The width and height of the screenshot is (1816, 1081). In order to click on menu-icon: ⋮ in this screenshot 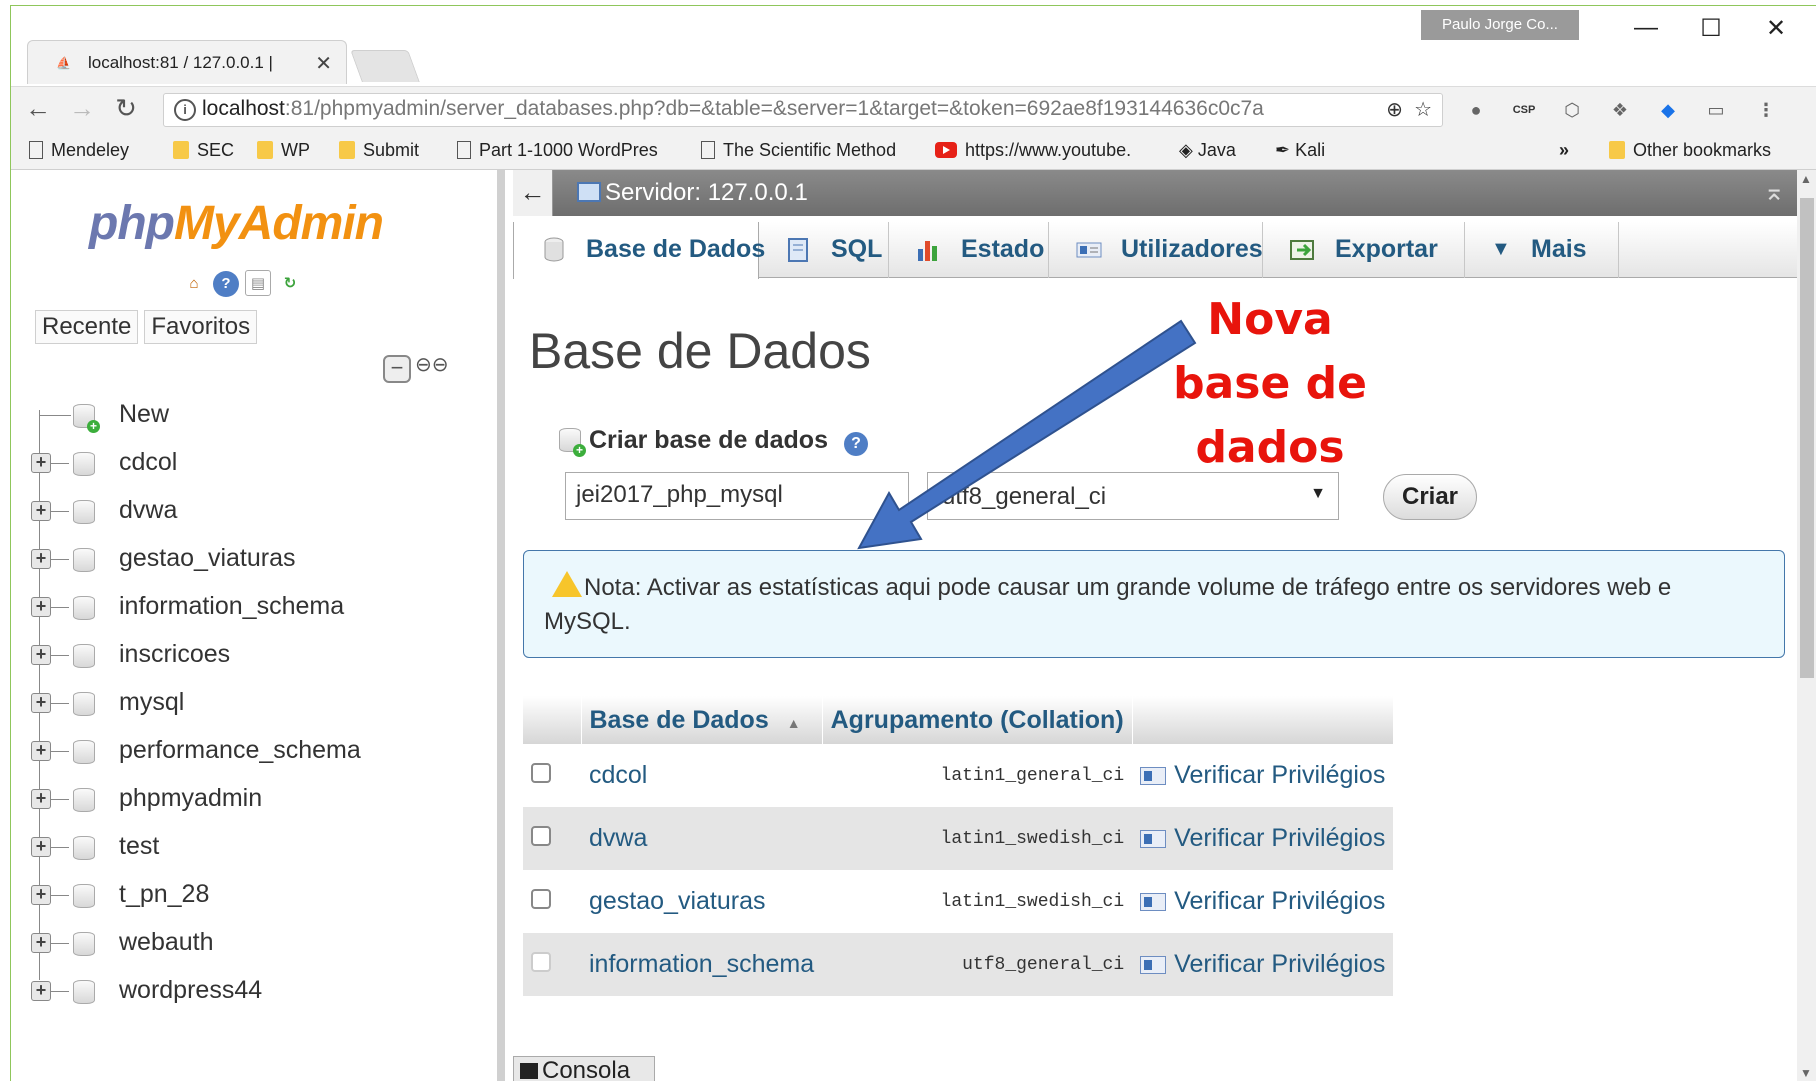, I will do `click(1766, 110)`.